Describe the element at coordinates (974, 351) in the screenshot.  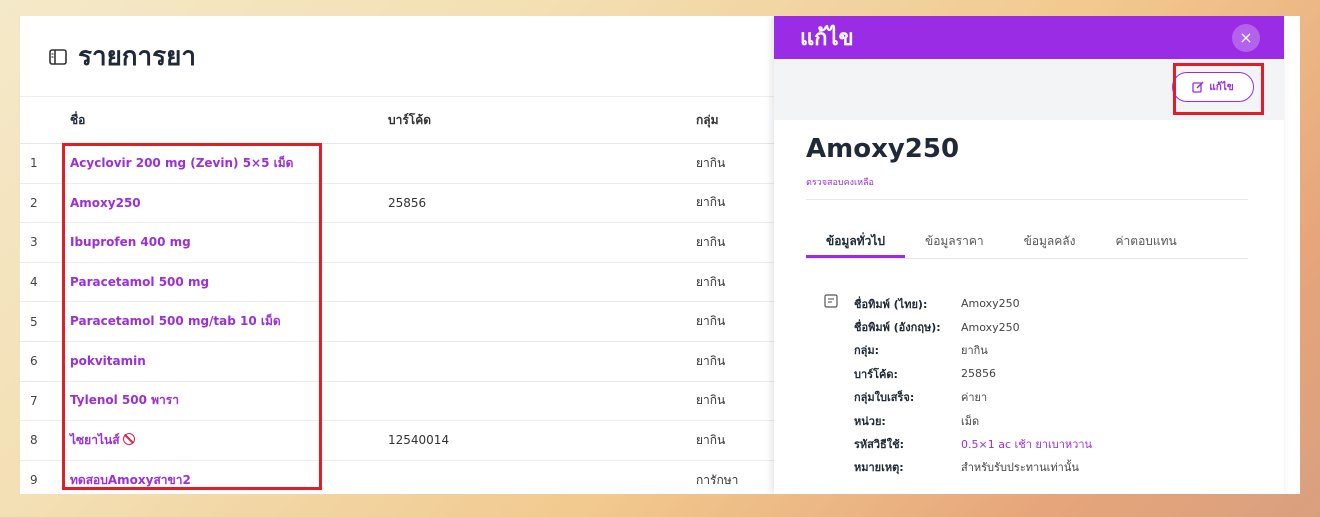
I see `detail-value: ยากิน` at that location.